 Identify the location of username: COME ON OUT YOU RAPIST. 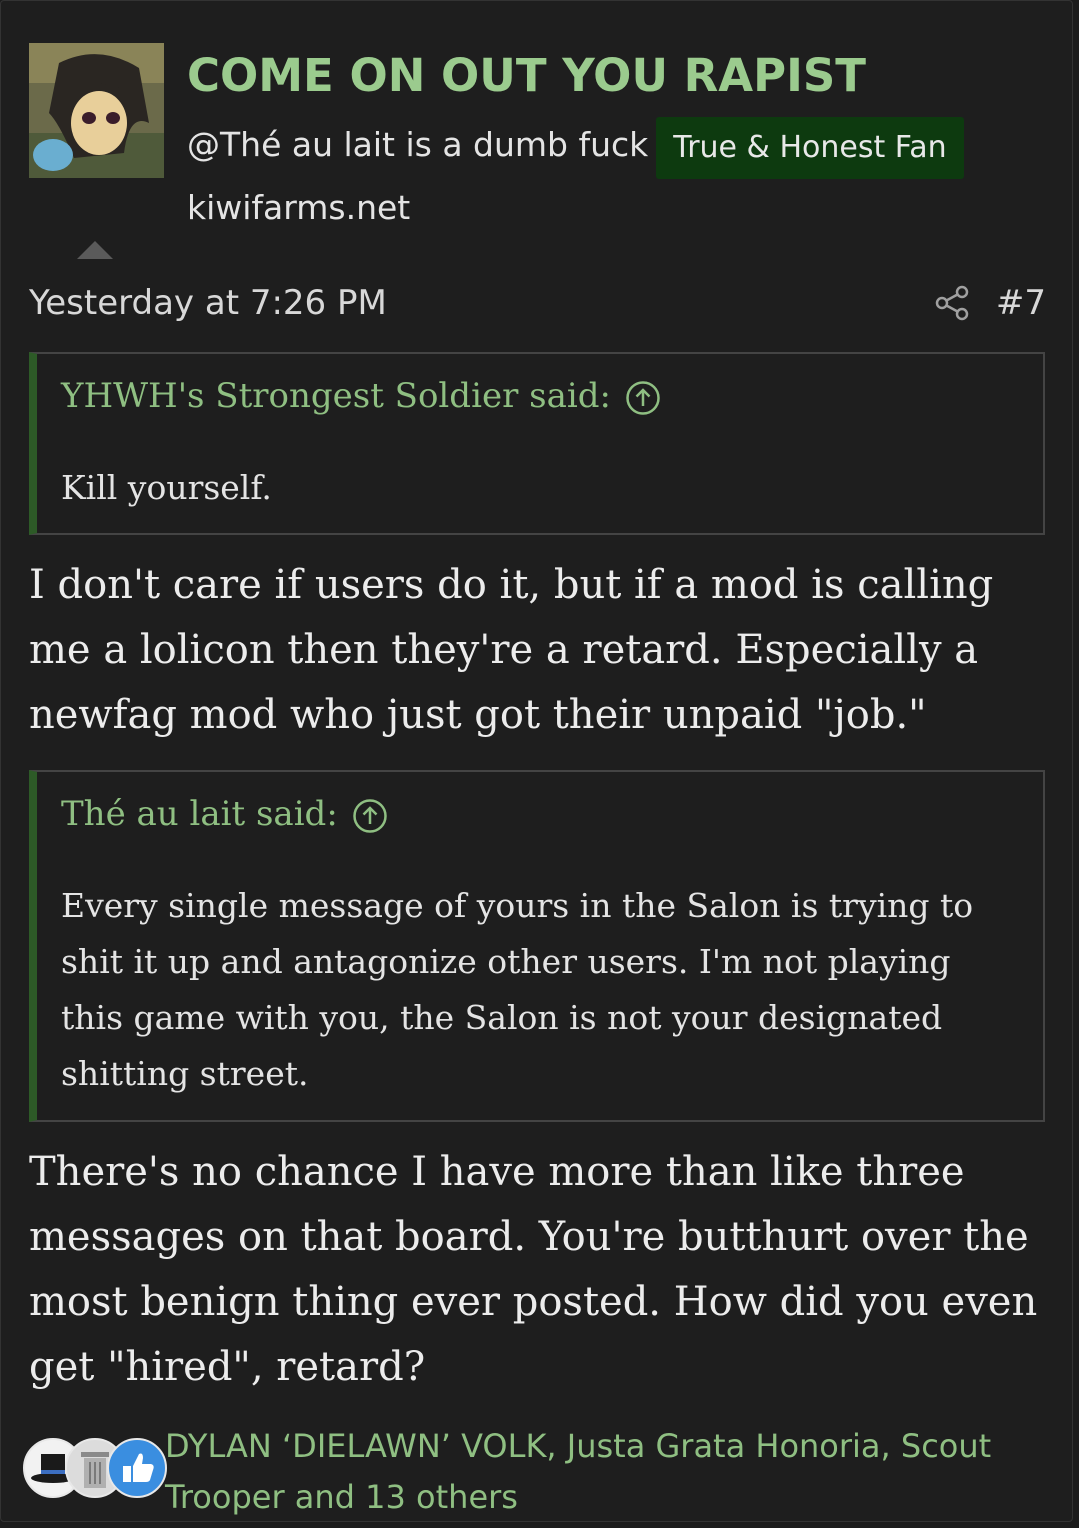
(526, 75).